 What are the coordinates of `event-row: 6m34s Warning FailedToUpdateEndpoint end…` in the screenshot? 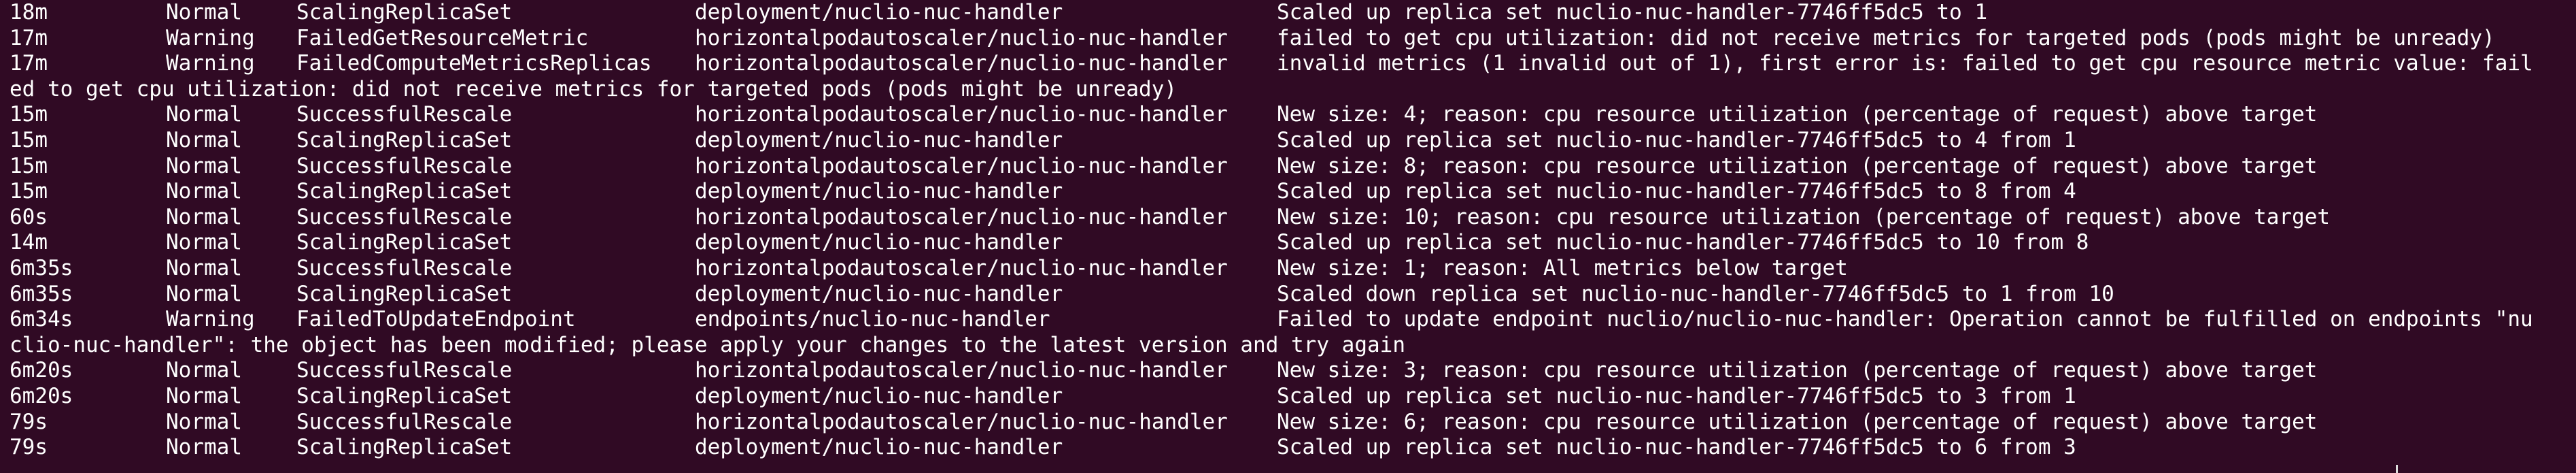 It's located at (1293, 320).